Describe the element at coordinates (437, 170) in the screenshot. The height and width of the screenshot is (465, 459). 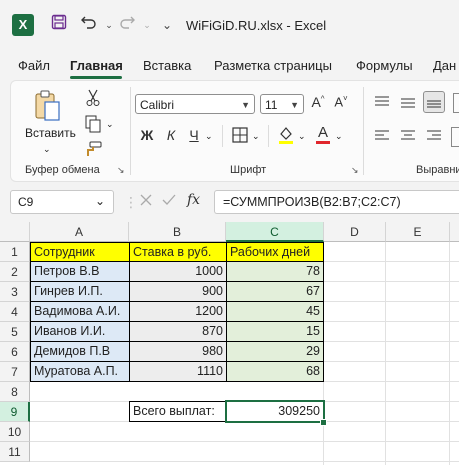
I see `alignment-group-label: Выравни` at that location.